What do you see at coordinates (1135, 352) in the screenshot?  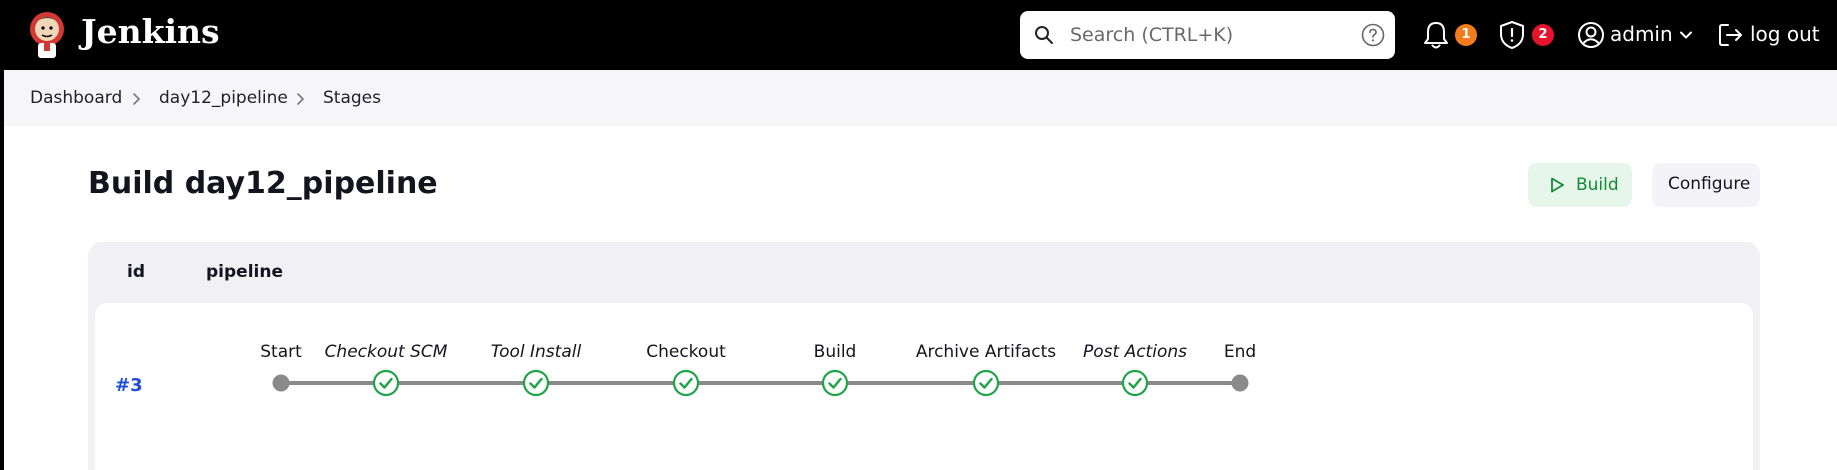 I see `stage-label: Post Actions` at bounding box center [1135, 352].